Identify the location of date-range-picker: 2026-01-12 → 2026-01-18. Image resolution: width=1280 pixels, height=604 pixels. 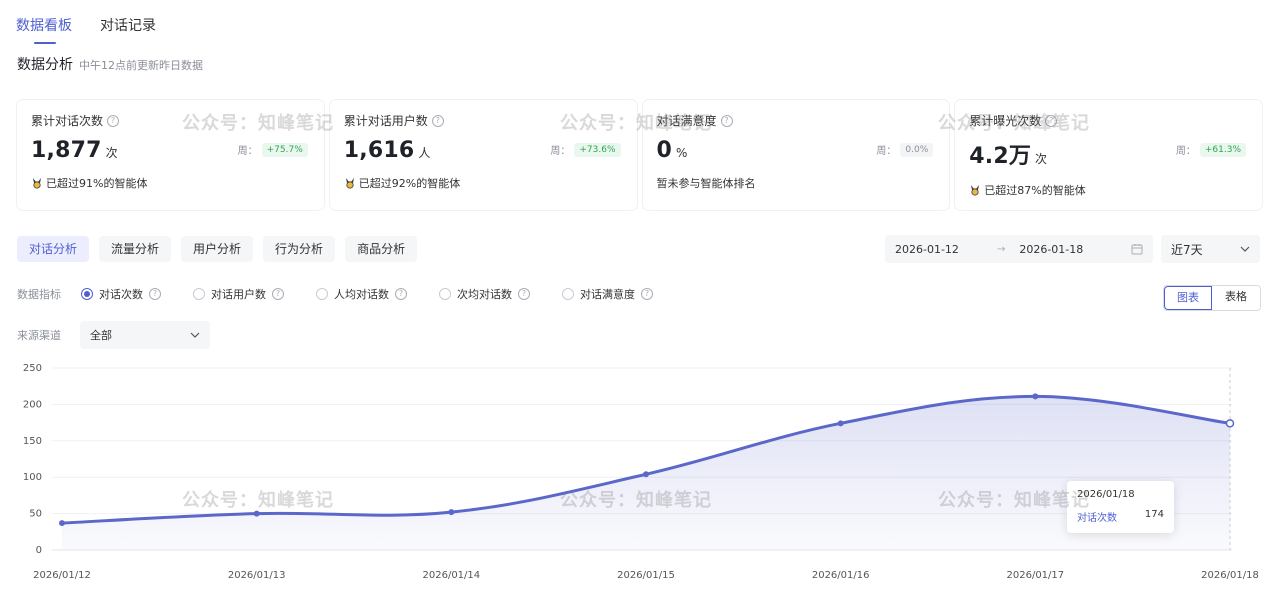
(1019, 249).